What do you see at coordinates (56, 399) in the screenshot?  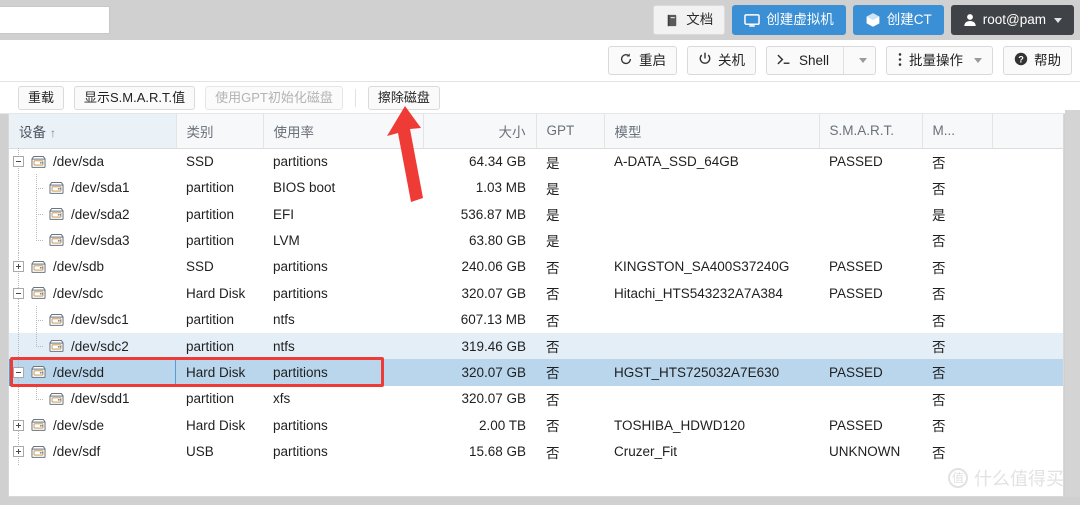 I see `disk-icon` at bounding box center [56, 399].